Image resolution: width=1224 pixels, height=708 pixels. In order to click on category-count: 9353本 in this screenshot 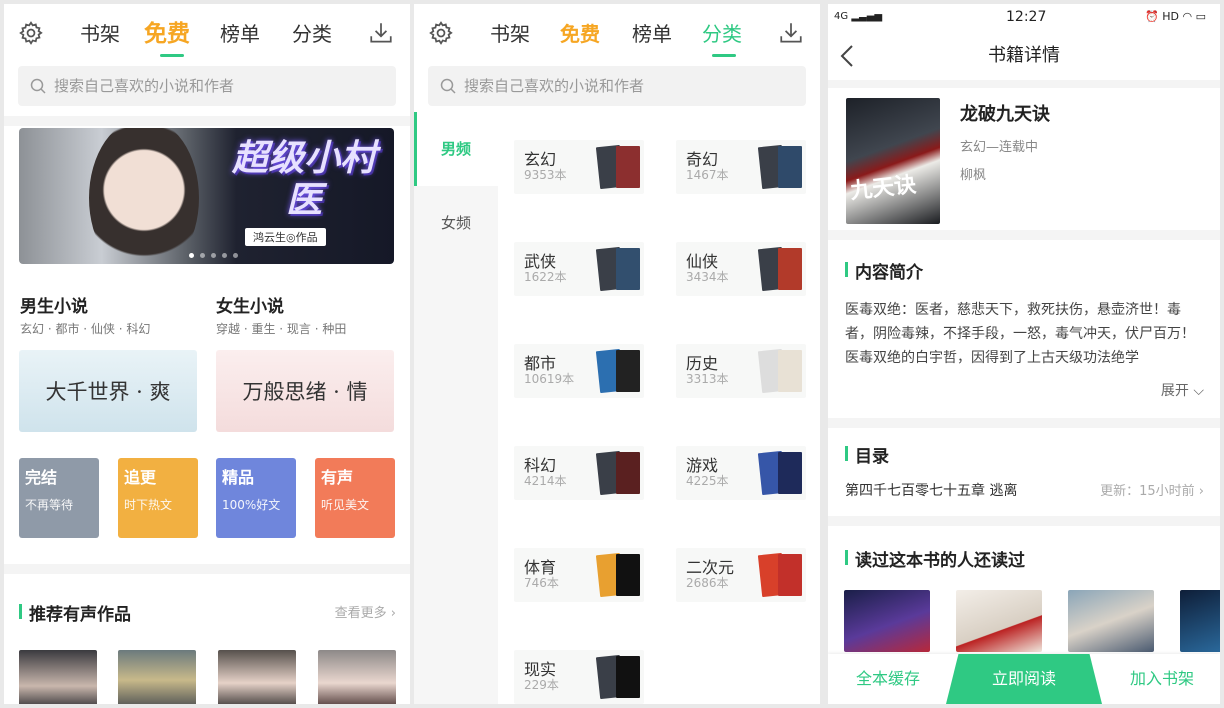, I will do `click(545, 175)`.